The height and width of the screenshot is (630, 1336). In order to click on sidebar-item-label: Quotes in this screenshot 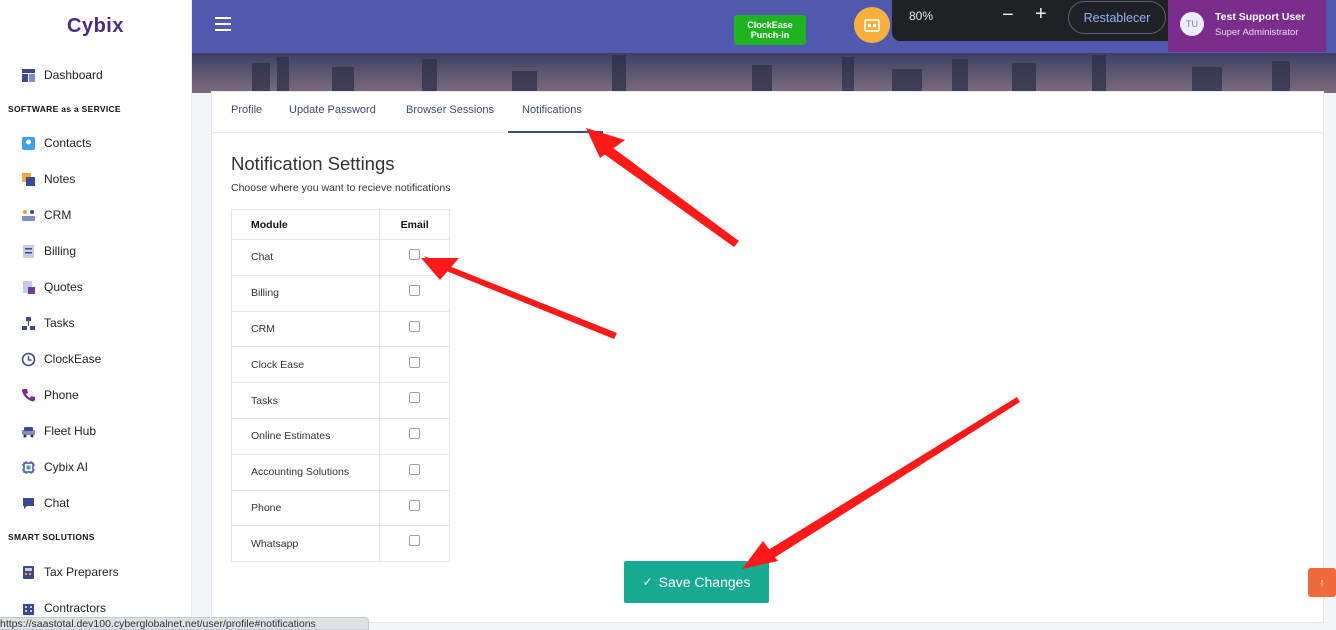, I will do `click(63, 287)`.